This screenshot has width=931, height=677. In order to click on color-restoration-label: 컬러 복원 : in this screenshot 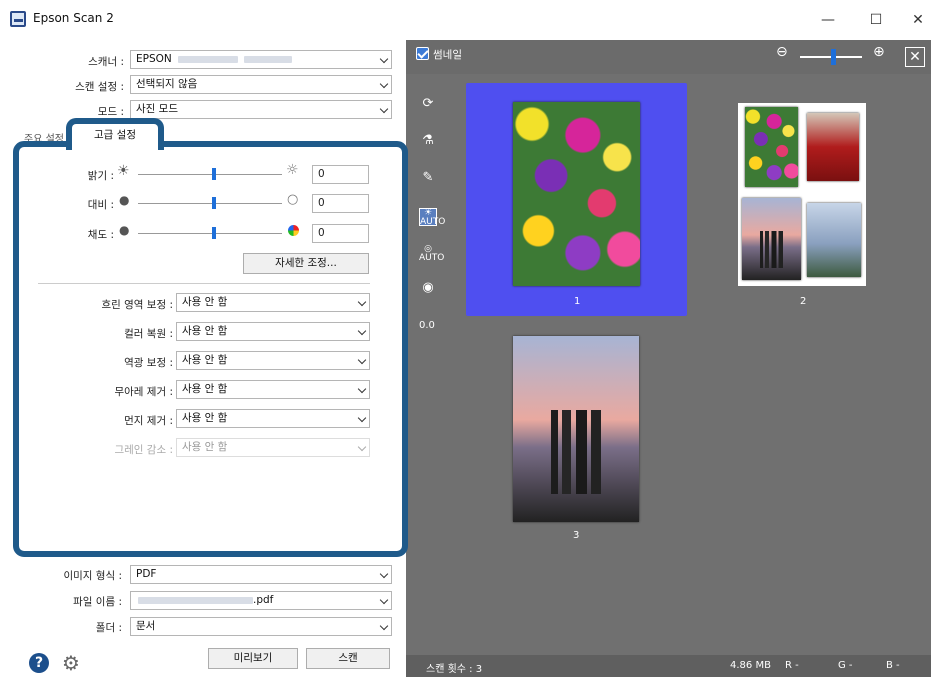, I will do `click(148, 334)`.